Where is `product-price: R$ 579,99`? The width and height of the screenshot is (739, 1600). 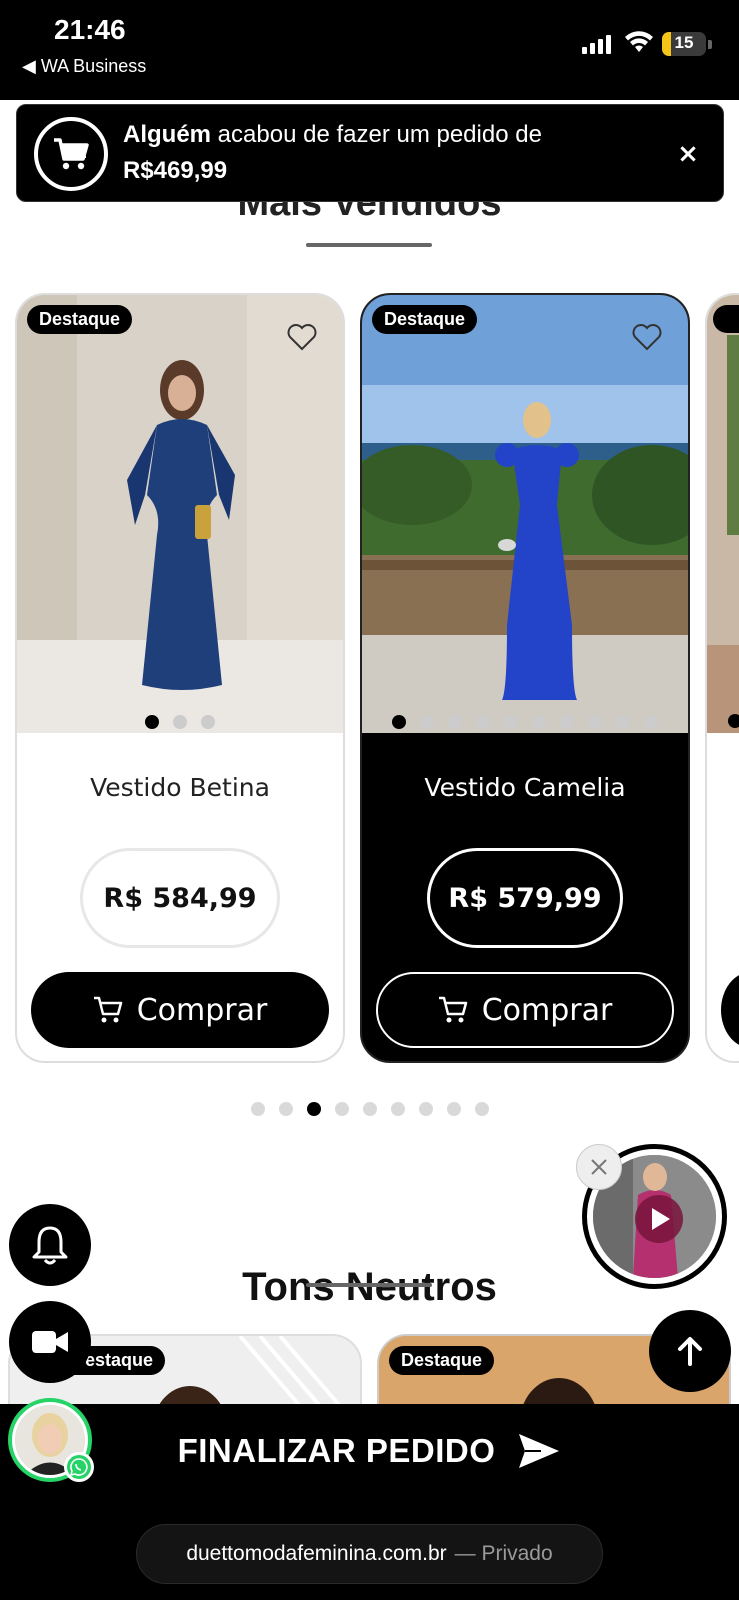 product-price: R$ 579,99 is located at coordinates (525, 898).